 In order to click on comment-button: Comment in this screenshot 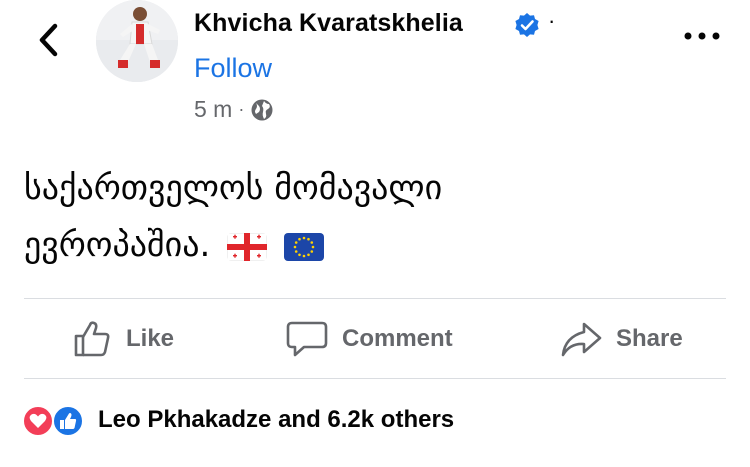, I will do `click(369, 339)`.